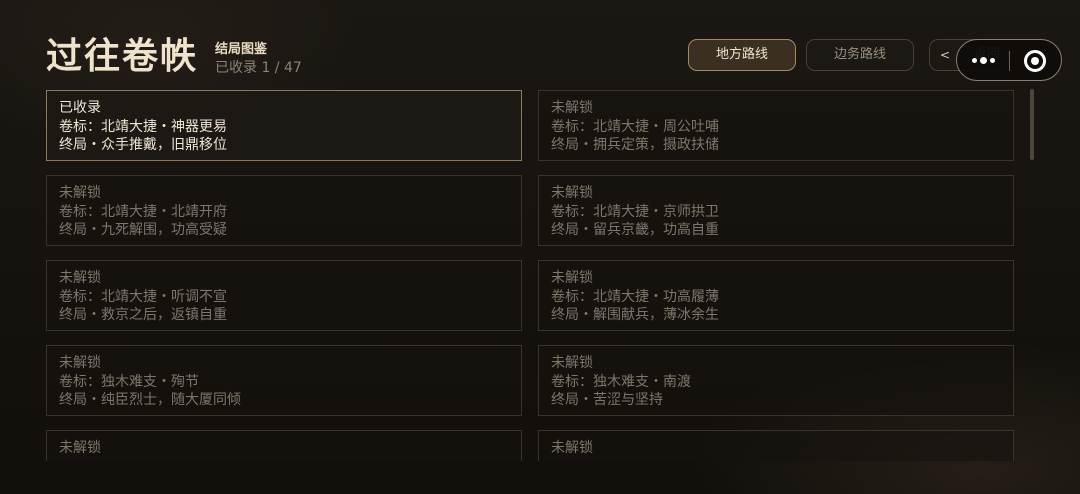 This screenshot has width=1080, height=494. I want to click on ending-card: 已收录 卷标：北靖大捷・神器更易 终局・众手推戴，旧鼎移位, so click(284, 125).